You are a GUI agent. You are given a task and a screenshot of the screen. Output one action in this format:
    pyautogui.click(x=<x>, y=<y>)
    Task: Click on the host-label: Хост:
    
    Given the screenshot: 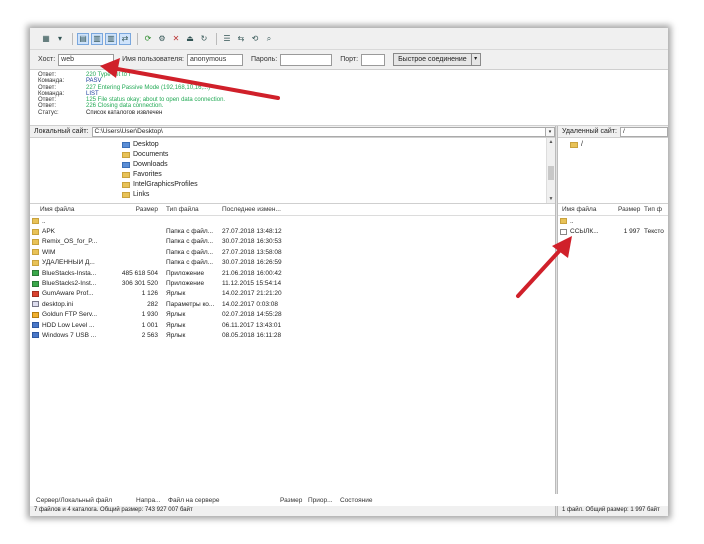 What is the action you would take?
    pyautogui.click(x=47, y=59)
    